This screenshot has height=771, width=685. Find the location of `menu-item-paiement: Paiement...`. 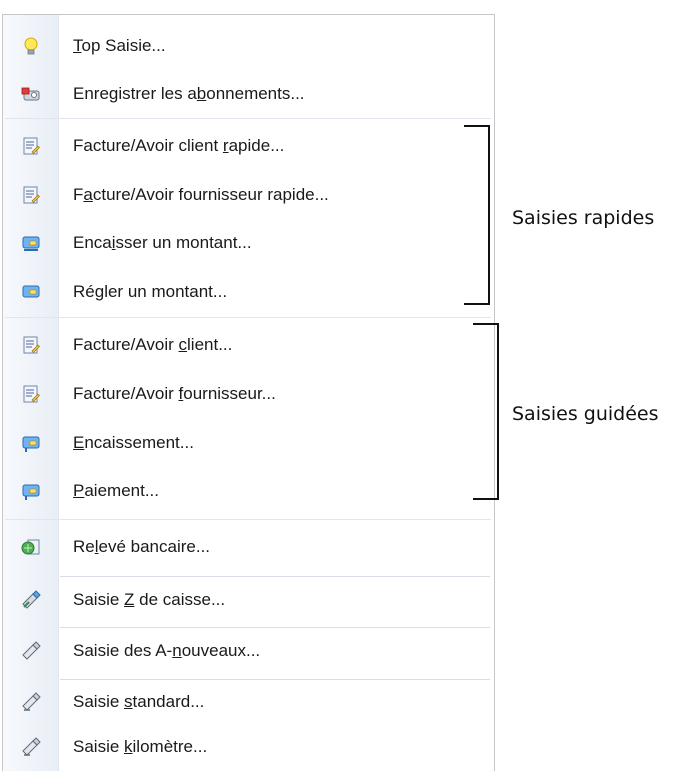

menu-item-paiement: Paiement... is located at coordinates (248, 491).